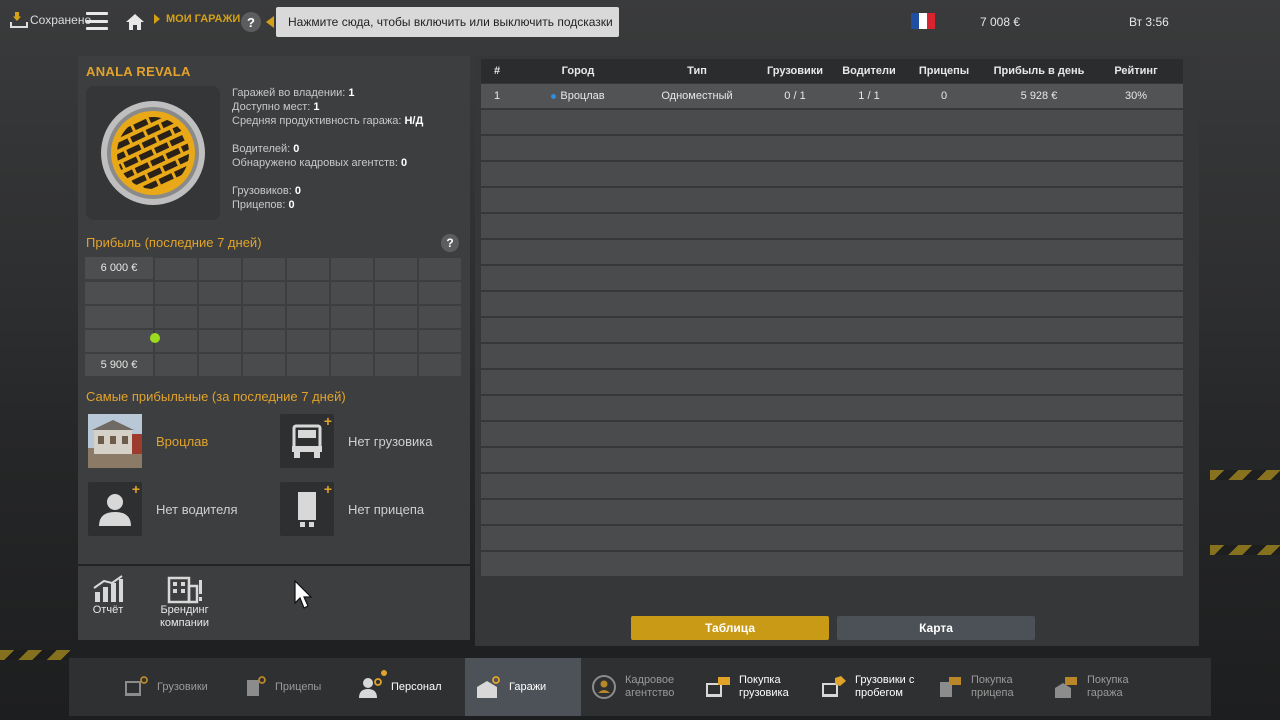 This screenshot has width=1280, height=720. What do you see at coordinates (936, 628) in the screenshot?
I see `map-view-button: Карта` at bounding box center [936, 628].